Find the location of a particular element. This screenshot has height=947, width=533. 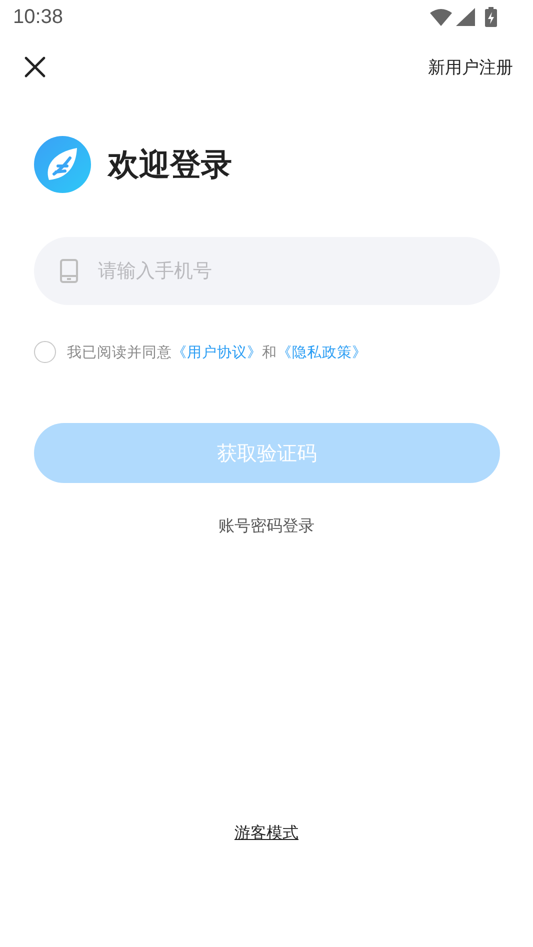

close-button is located at coordinates (35, 67).